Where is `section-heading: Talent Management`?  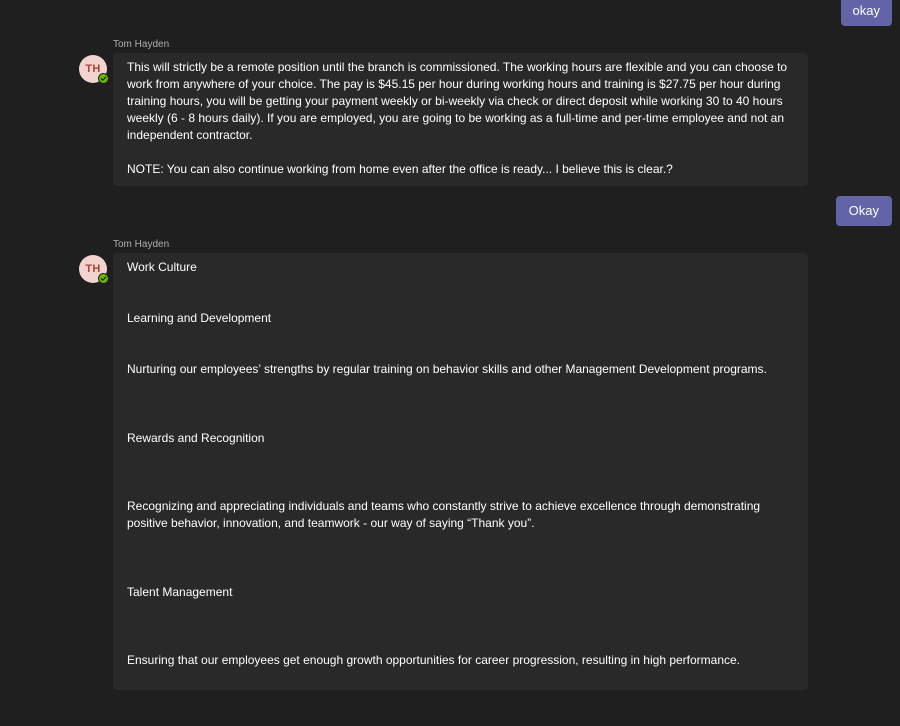 section-heading: Talent Management is located at coordinates (180, 592).